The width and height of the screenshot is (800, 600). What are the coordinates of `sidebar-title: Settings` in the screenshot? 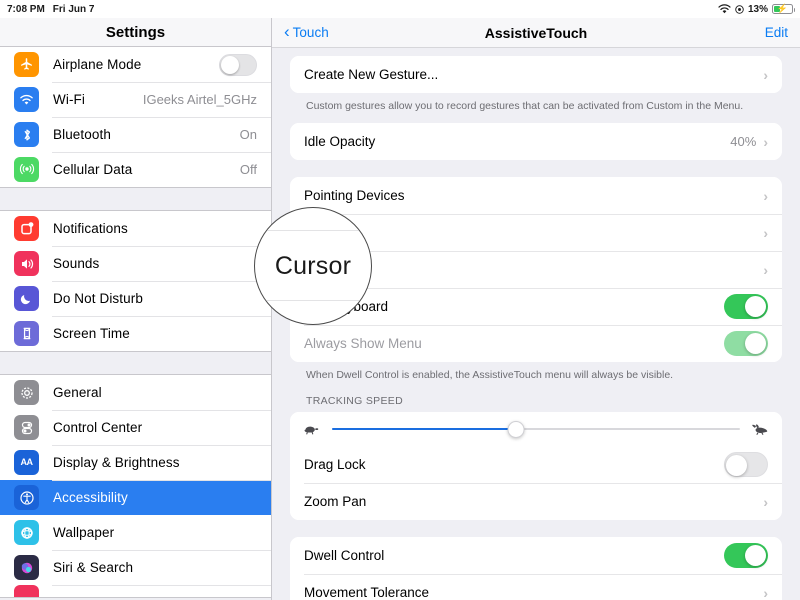 It's located at (135, 32).